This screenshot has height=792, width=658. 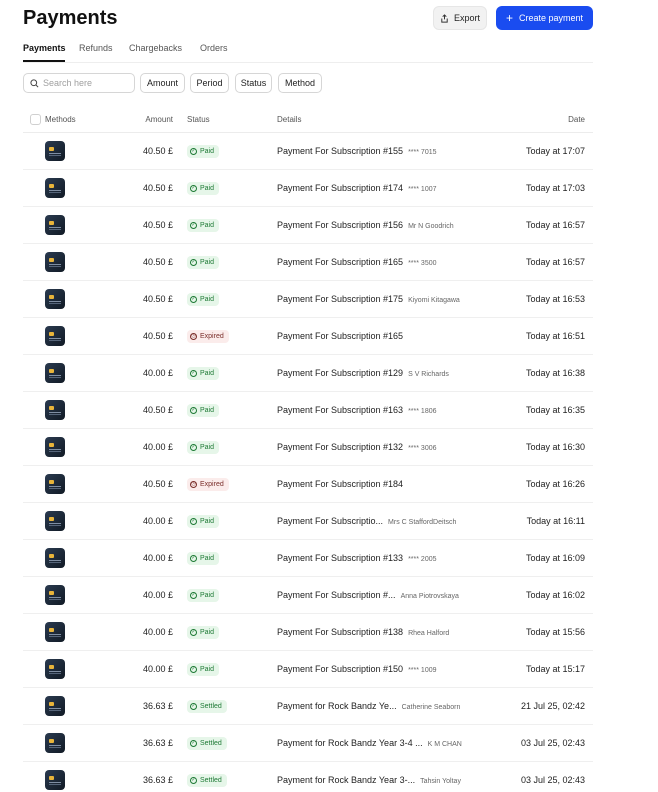 What do you see at coordinates (289, 119) in the screenshot?
I see `column-details: Details` at bounding box center [289, 119].